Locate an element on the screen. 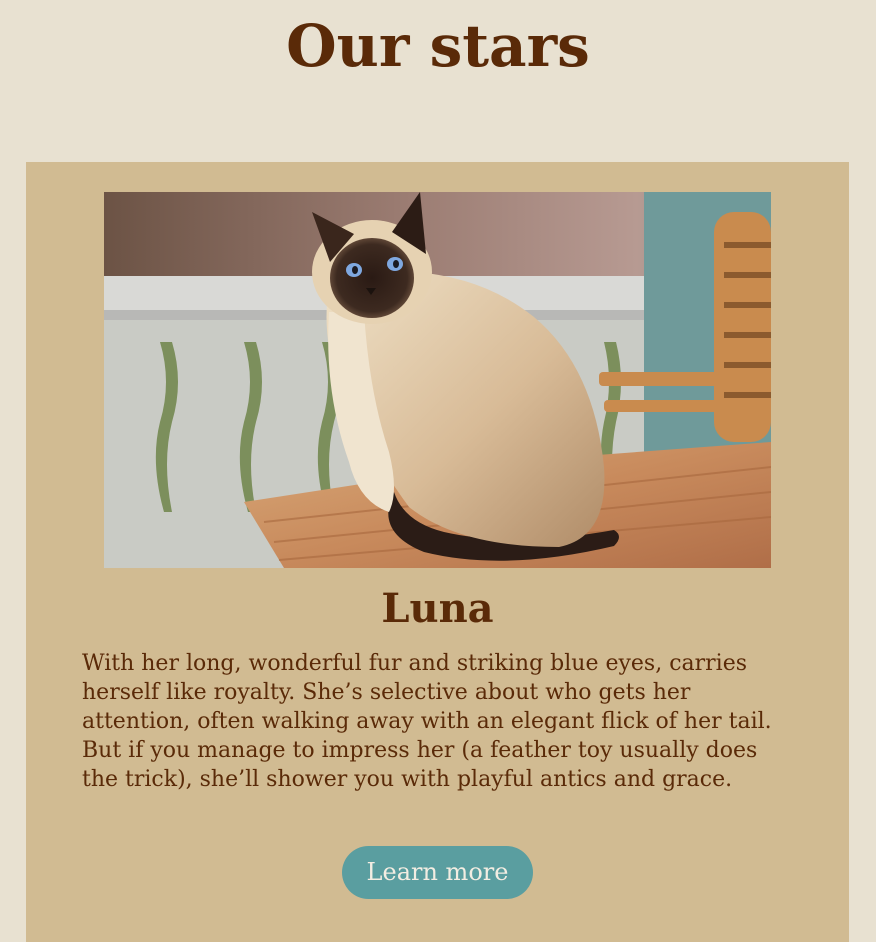 Image resolution: width=876 pixels, height=942 pixels. learn-more-button: Learn more is located at coordinates (437, 872).